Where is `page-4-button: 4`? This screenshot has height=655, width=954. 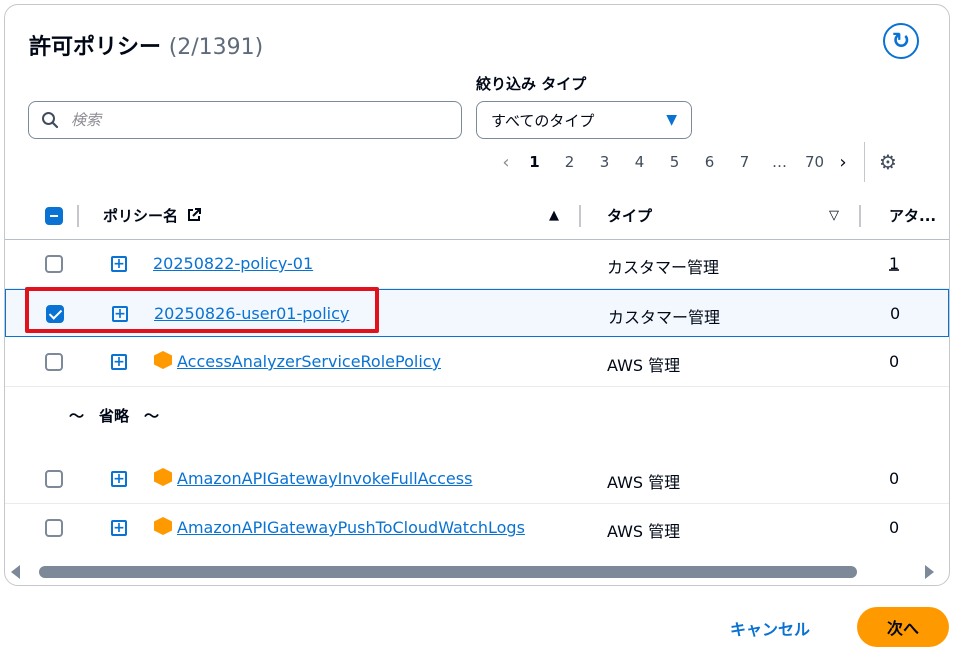
page-4-button: 4 is located at coordinates (639, 162).